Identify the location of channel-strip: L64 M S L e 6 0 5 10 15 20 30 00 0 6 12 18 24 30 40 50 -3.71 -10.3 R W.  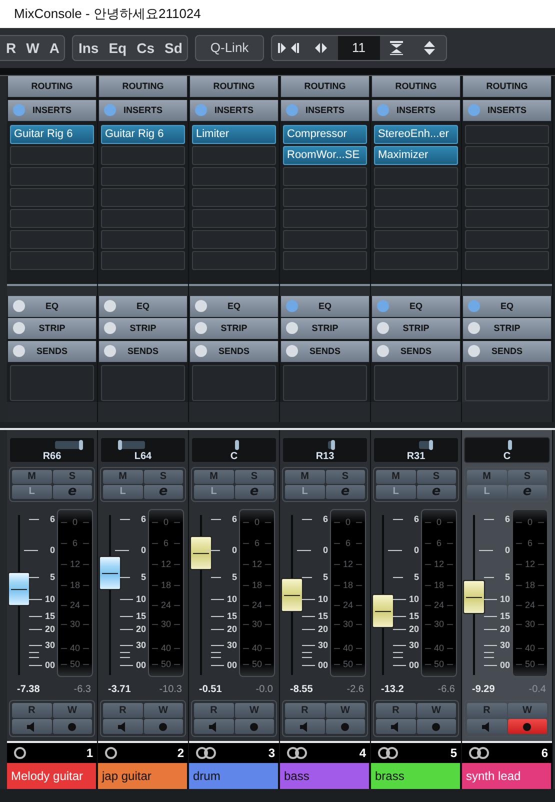
(143, 585).